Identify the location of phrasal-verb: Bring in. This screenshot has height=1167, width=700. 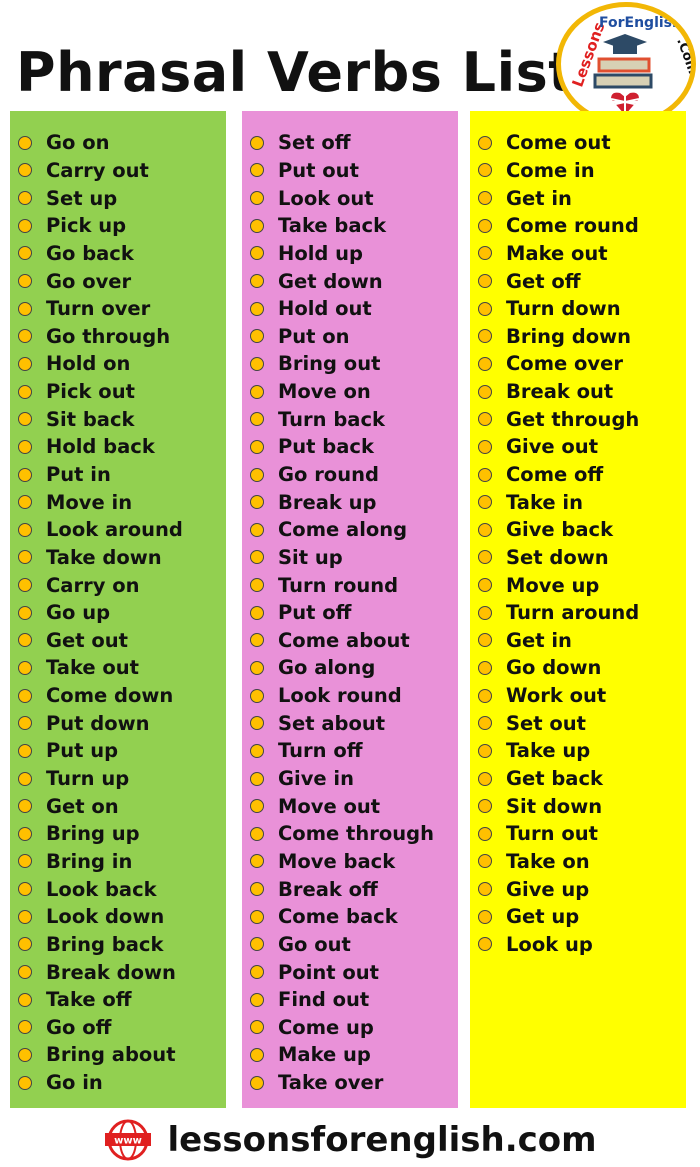
(89, 861).